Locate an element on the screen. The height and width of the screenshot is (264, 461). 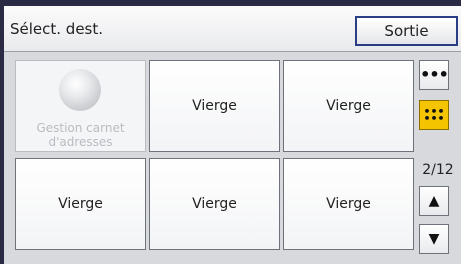
page-up-button: ▲ is located at coordinates (434, 201).